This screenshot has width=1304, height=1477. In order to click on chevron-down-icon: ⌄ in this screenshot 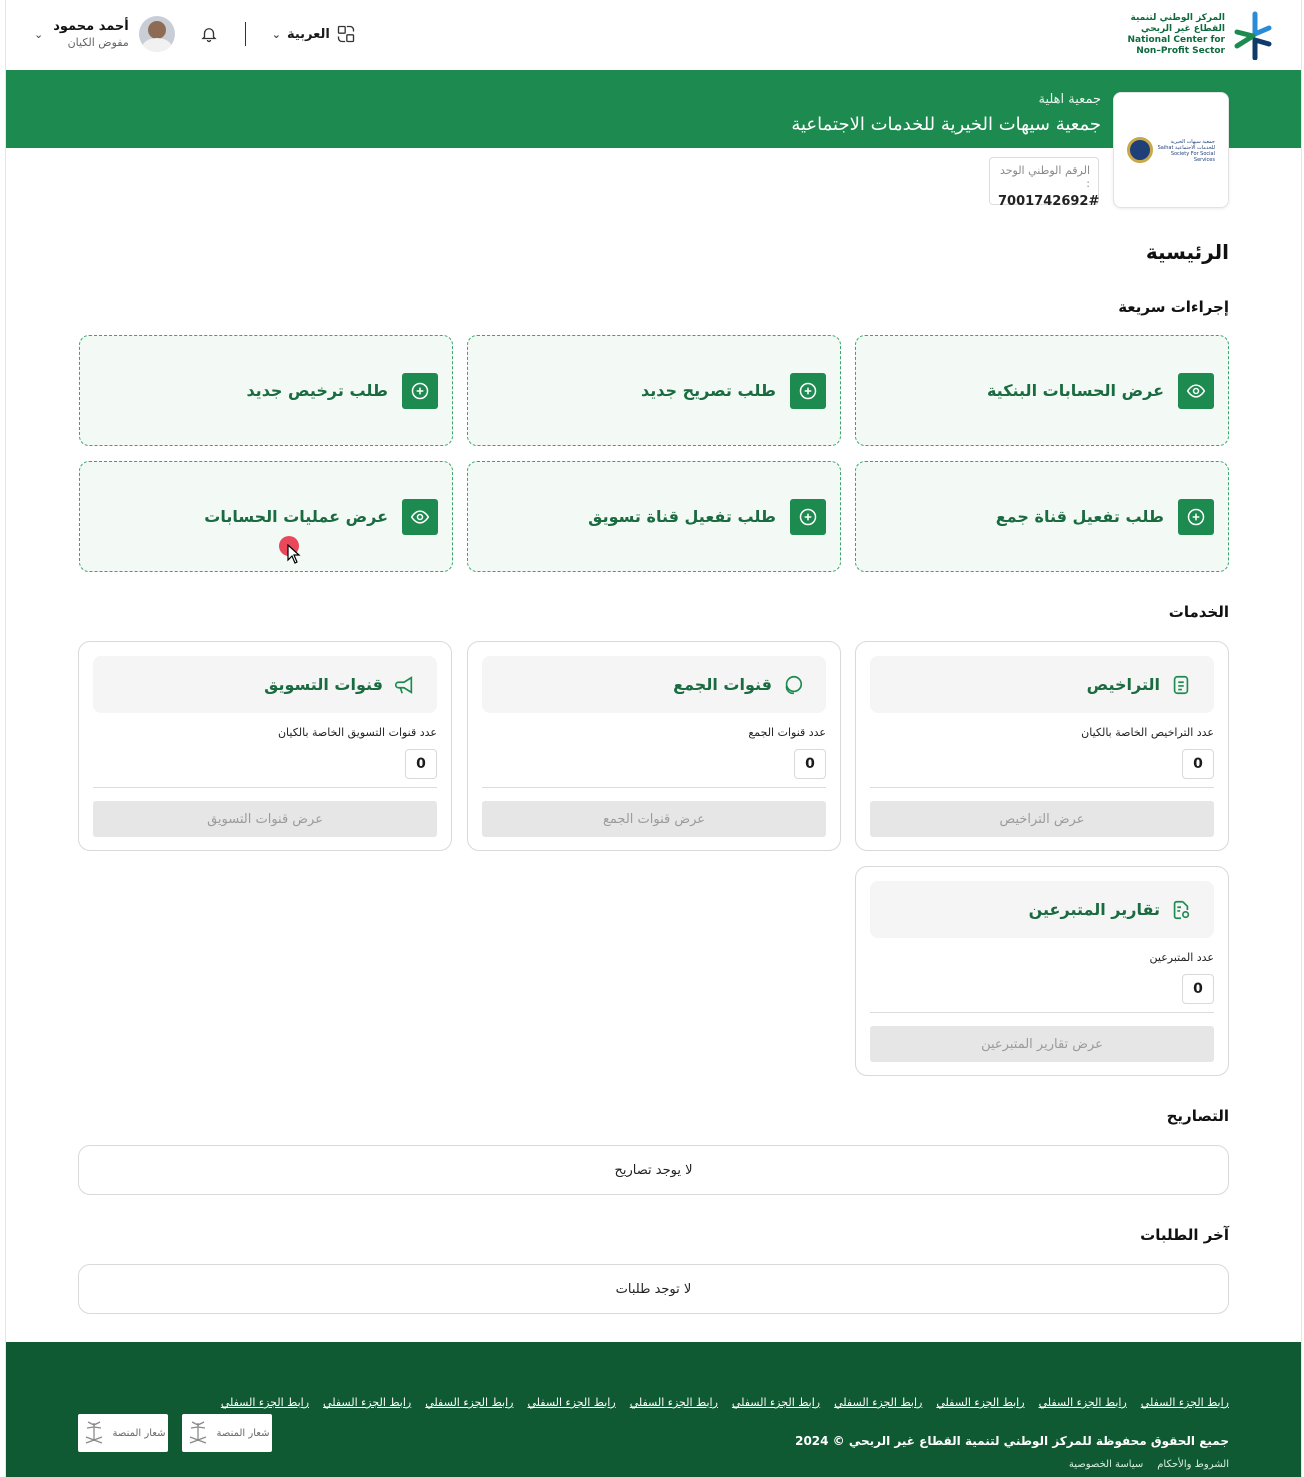, I will do `click(276, 34)`.